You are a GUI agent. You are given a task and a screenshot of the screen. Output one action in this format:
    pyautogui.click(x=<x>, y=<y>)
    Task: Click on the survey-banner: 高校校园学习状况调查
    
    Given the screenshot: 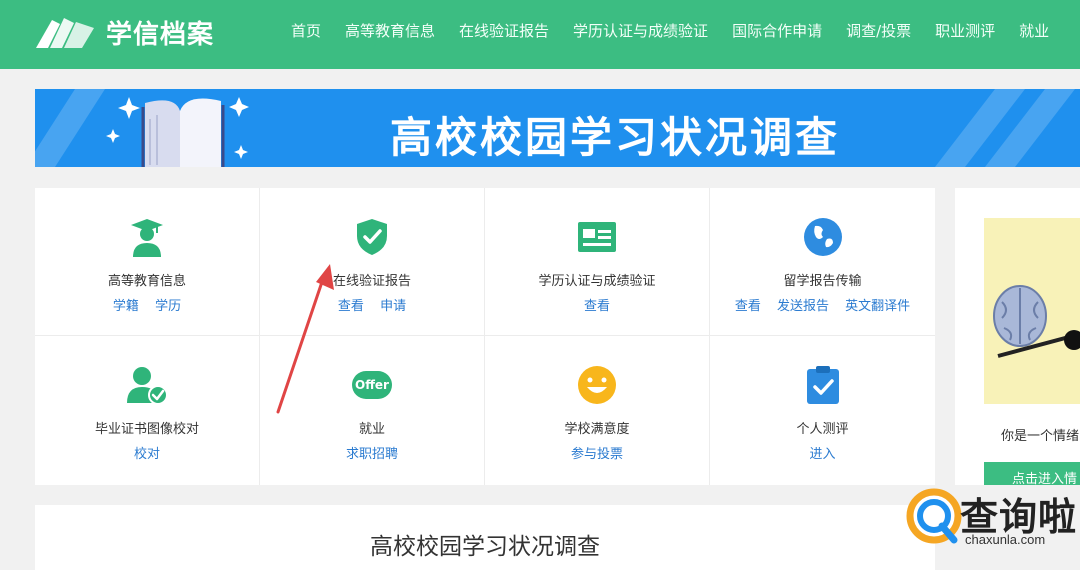 What is the action you would take?
    pyautogui.click(x=557, y=128)
    